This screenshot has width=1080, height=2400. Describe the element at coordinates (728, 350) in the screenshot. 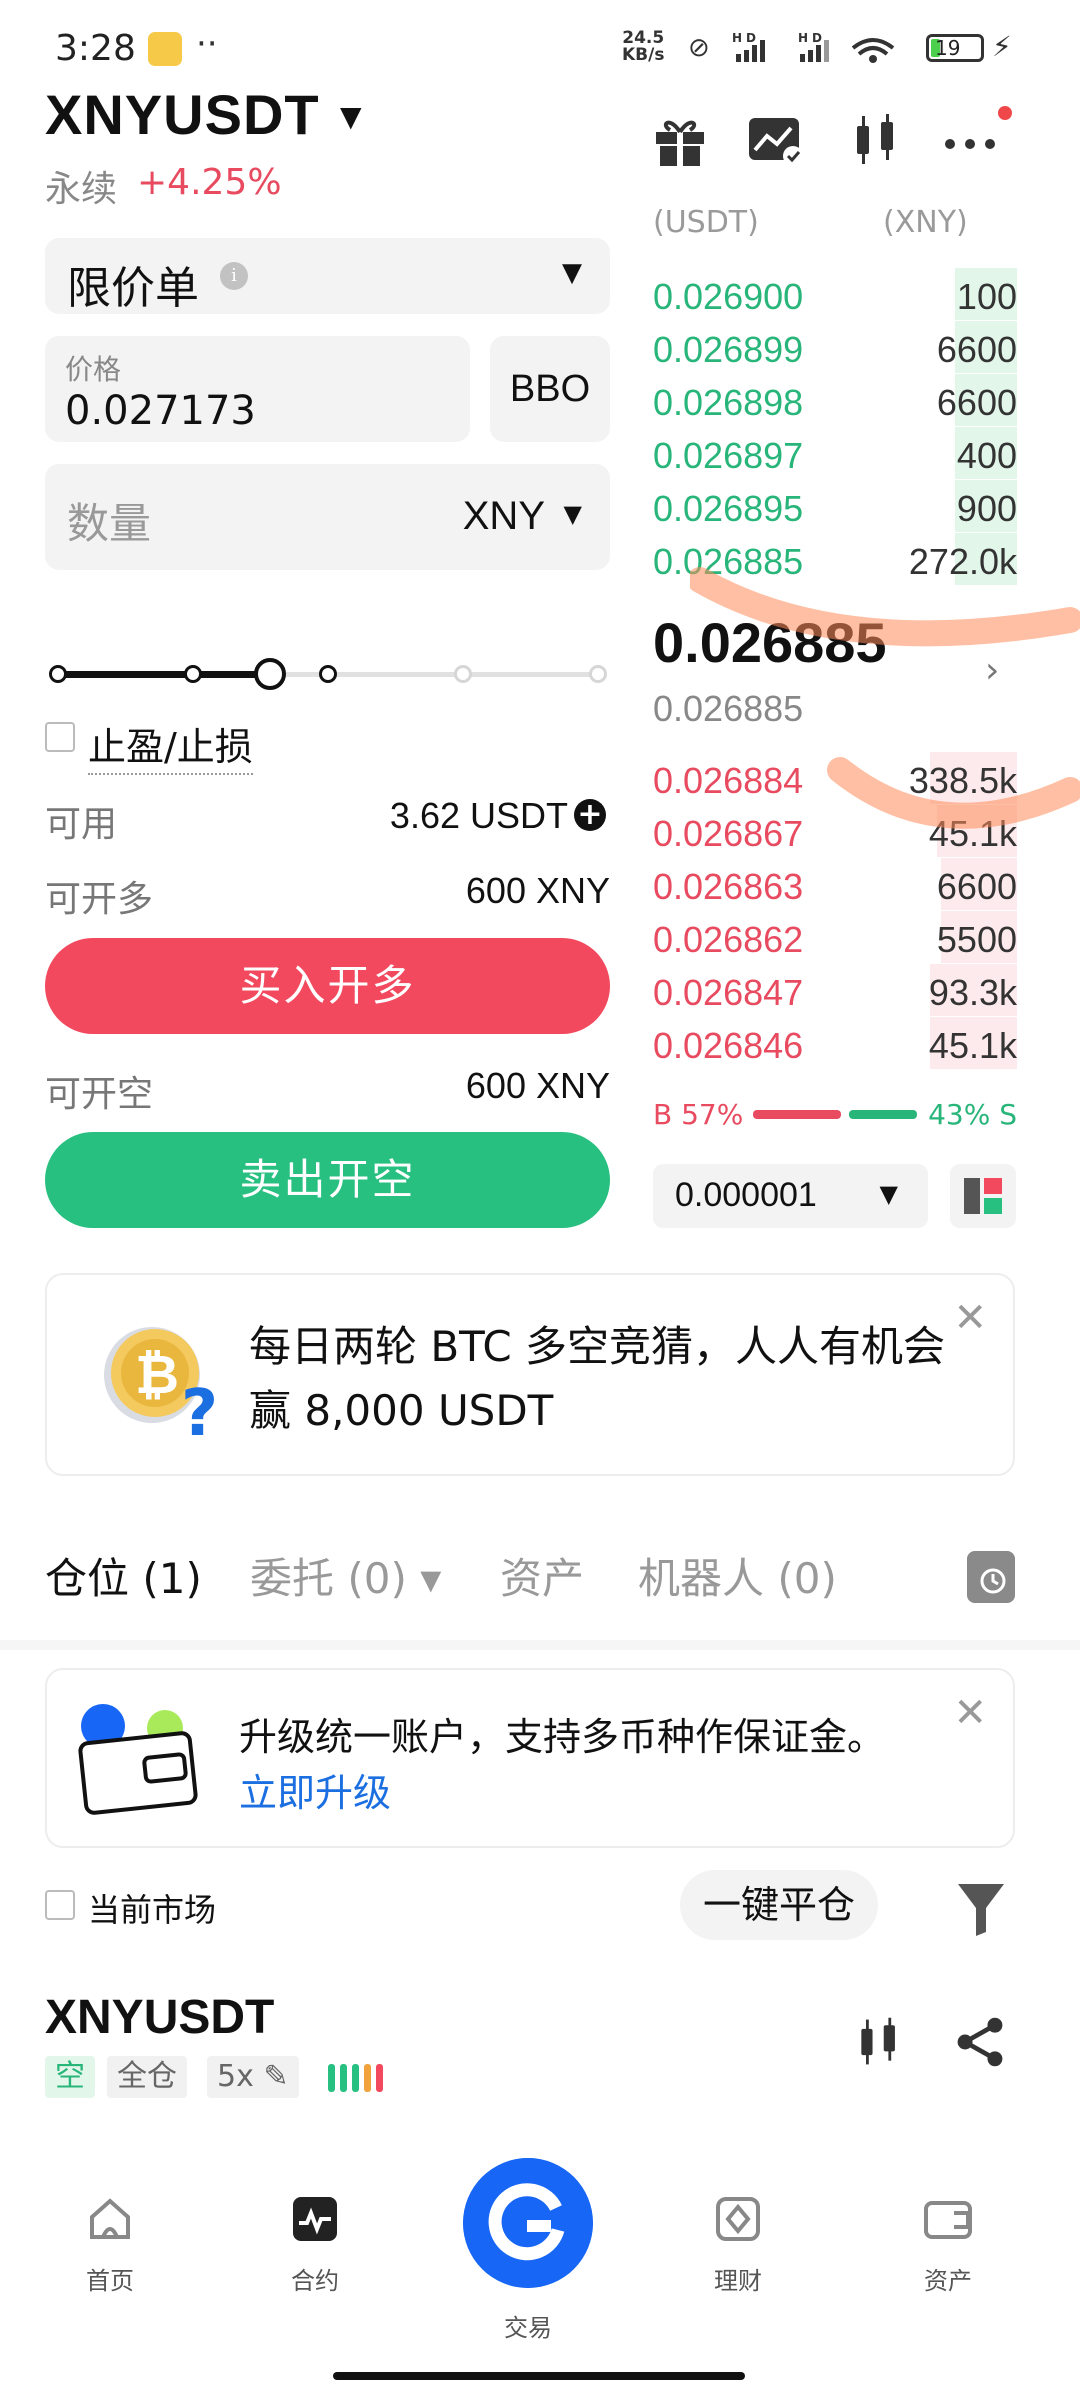

I see `orderbook-price: 0.026899` at that location.